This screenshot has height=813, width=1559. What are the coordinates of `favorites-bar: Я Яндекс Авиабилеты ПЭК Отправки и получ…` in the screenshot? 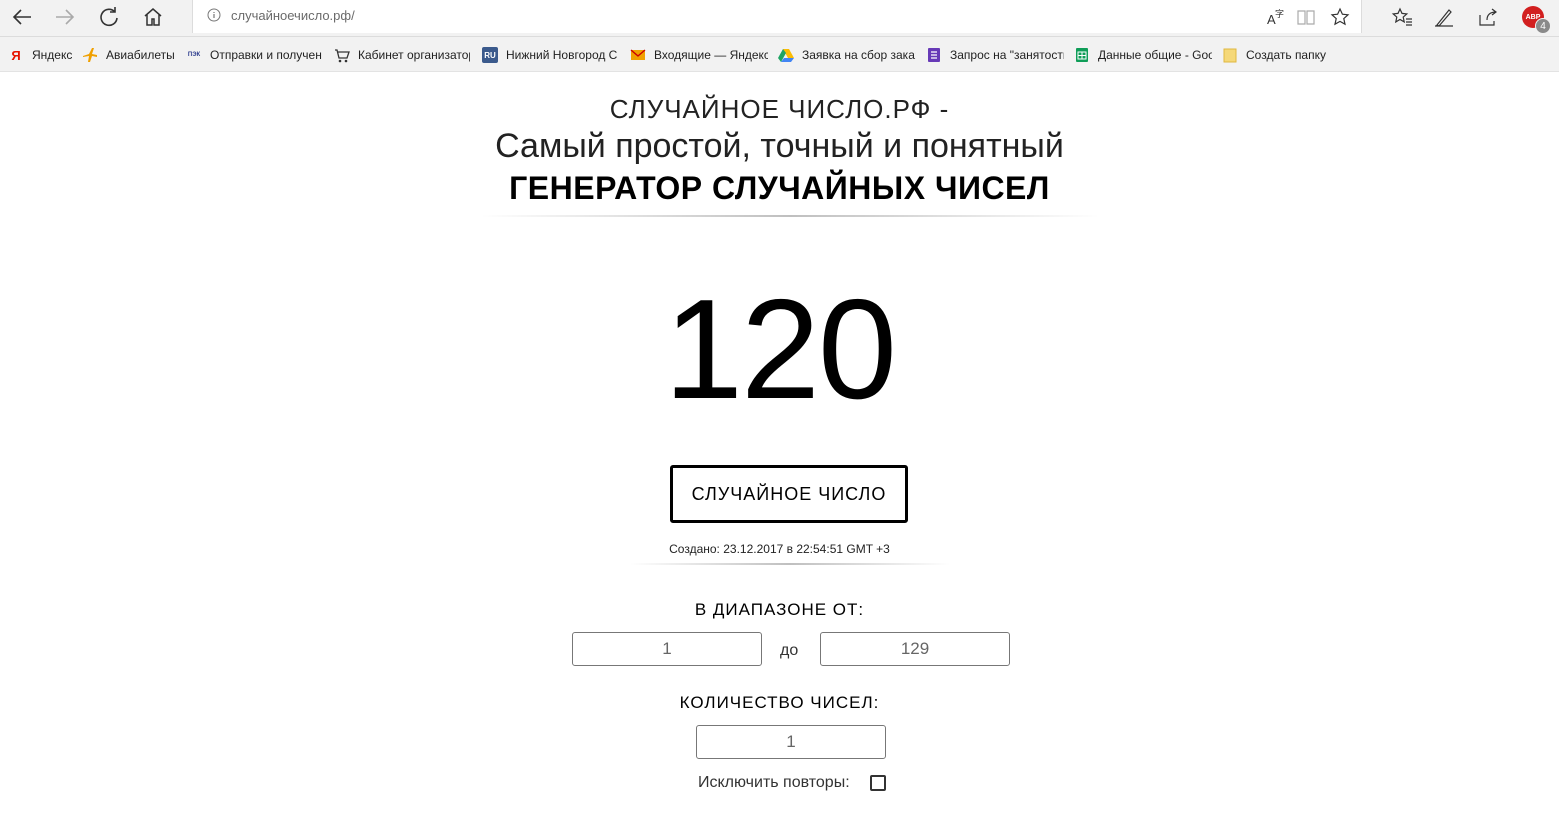 It's located at (779, 54).